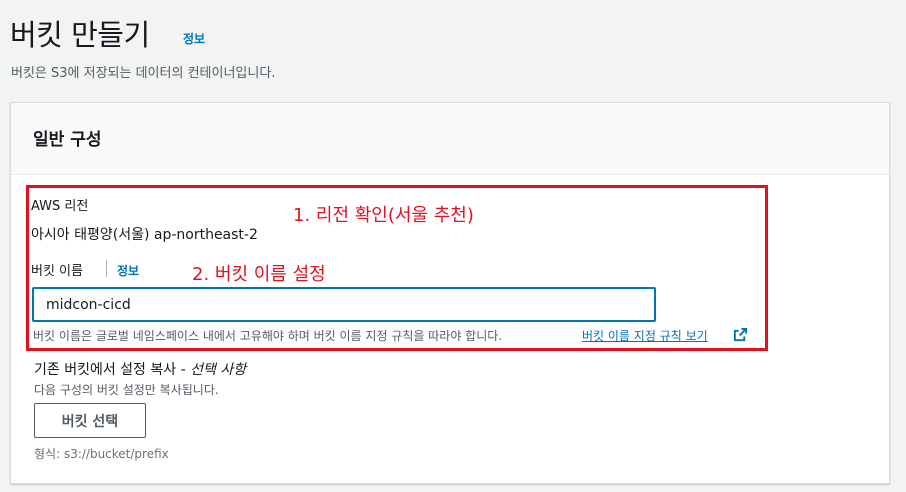 The height and width of the screenshot is (492, 906). Describe the element at coordinates (143, 73) in the screenshot. I see `page-description: 버킷은 S3에 저장되는 데이터의 컨테이너입니다.` at that location.